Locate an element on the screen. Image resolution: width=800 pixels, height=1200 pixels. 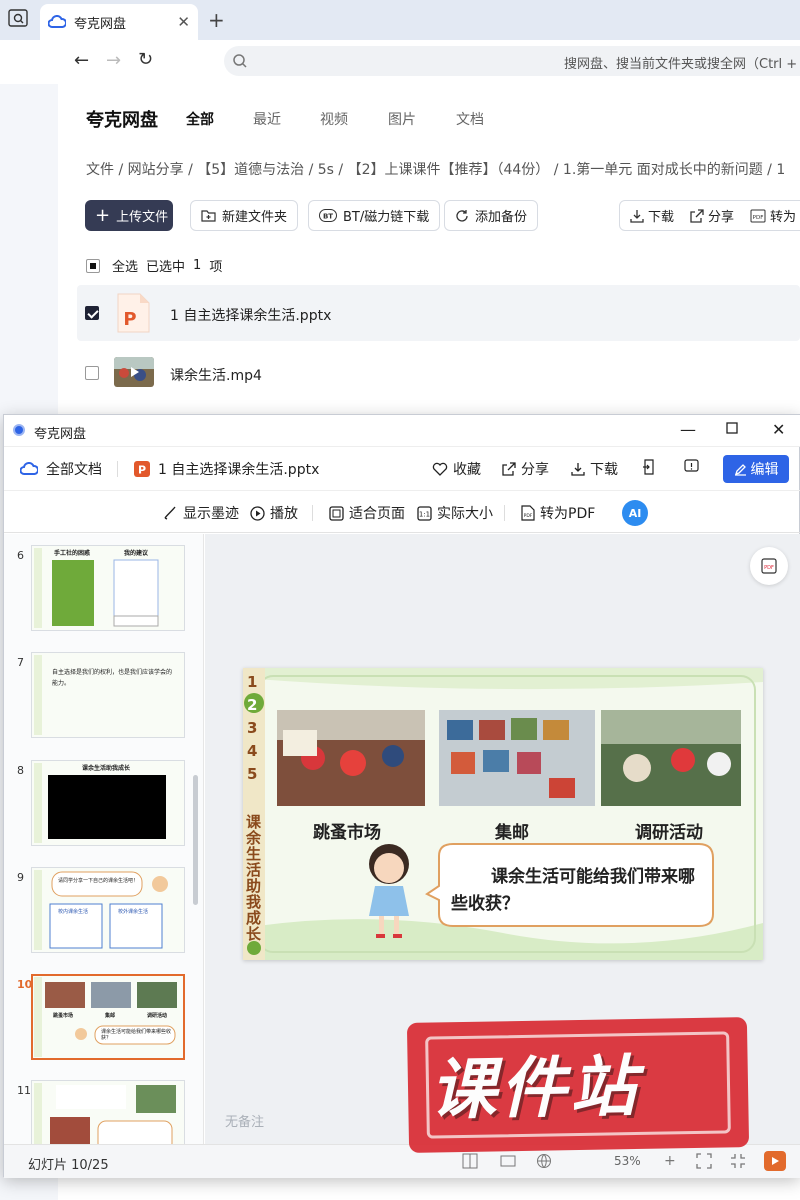
thumbnail-scrollbar is located at coordinates (195, 840).